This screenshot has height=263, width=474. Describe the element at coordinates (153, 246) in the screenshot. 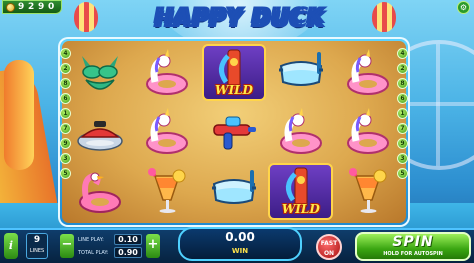

I see `bet-increase-button: +` at that location.